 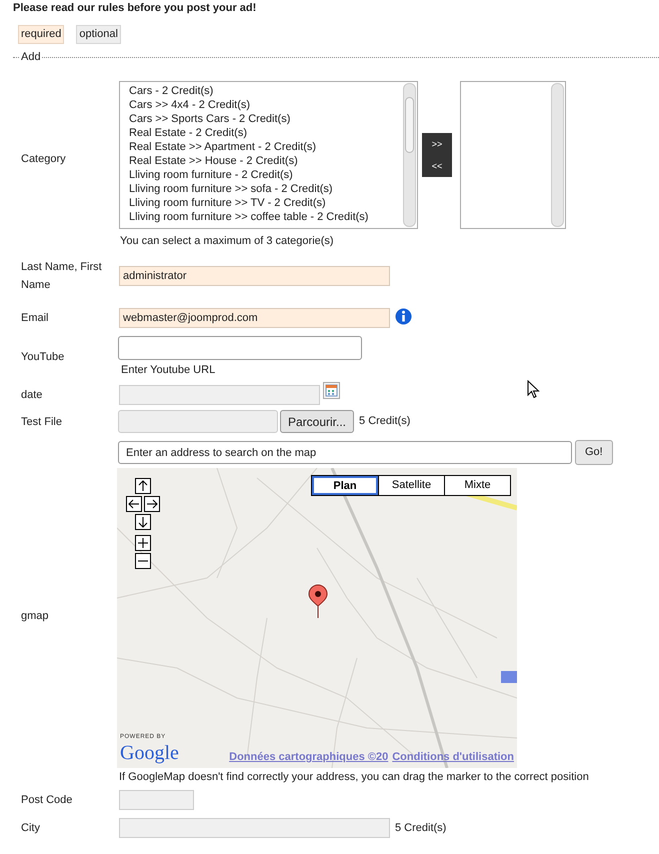 I want to click on field-label: Test File, so click(x=41, y=422).